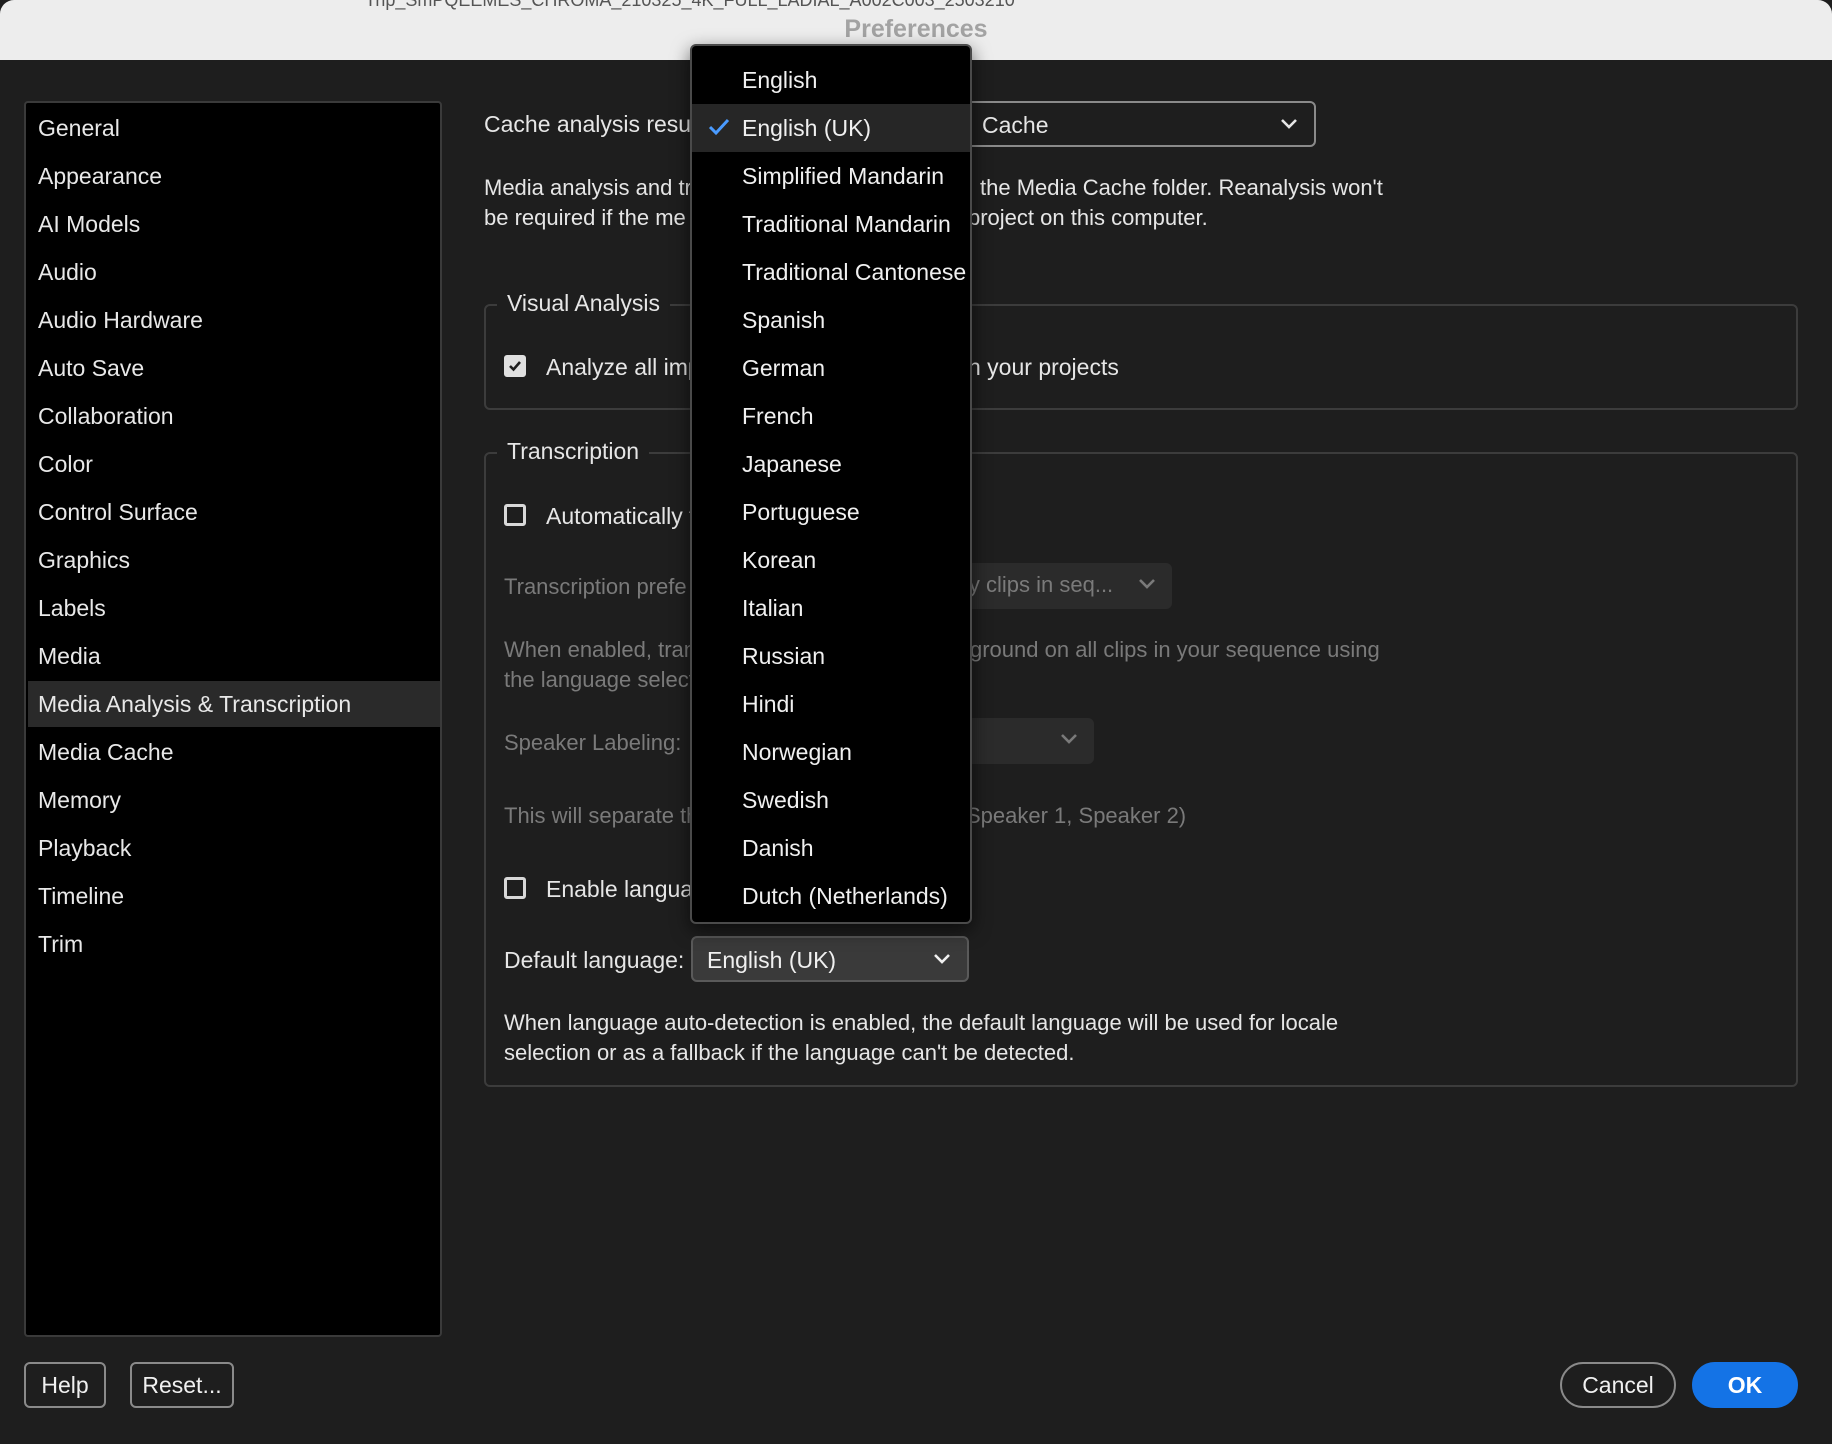 This screenshot has width=1832, height=1444. What do you see at coordinates (778, 416) in the screenshot?
I see `language-option-label: French` at bounding box center [778, 416].